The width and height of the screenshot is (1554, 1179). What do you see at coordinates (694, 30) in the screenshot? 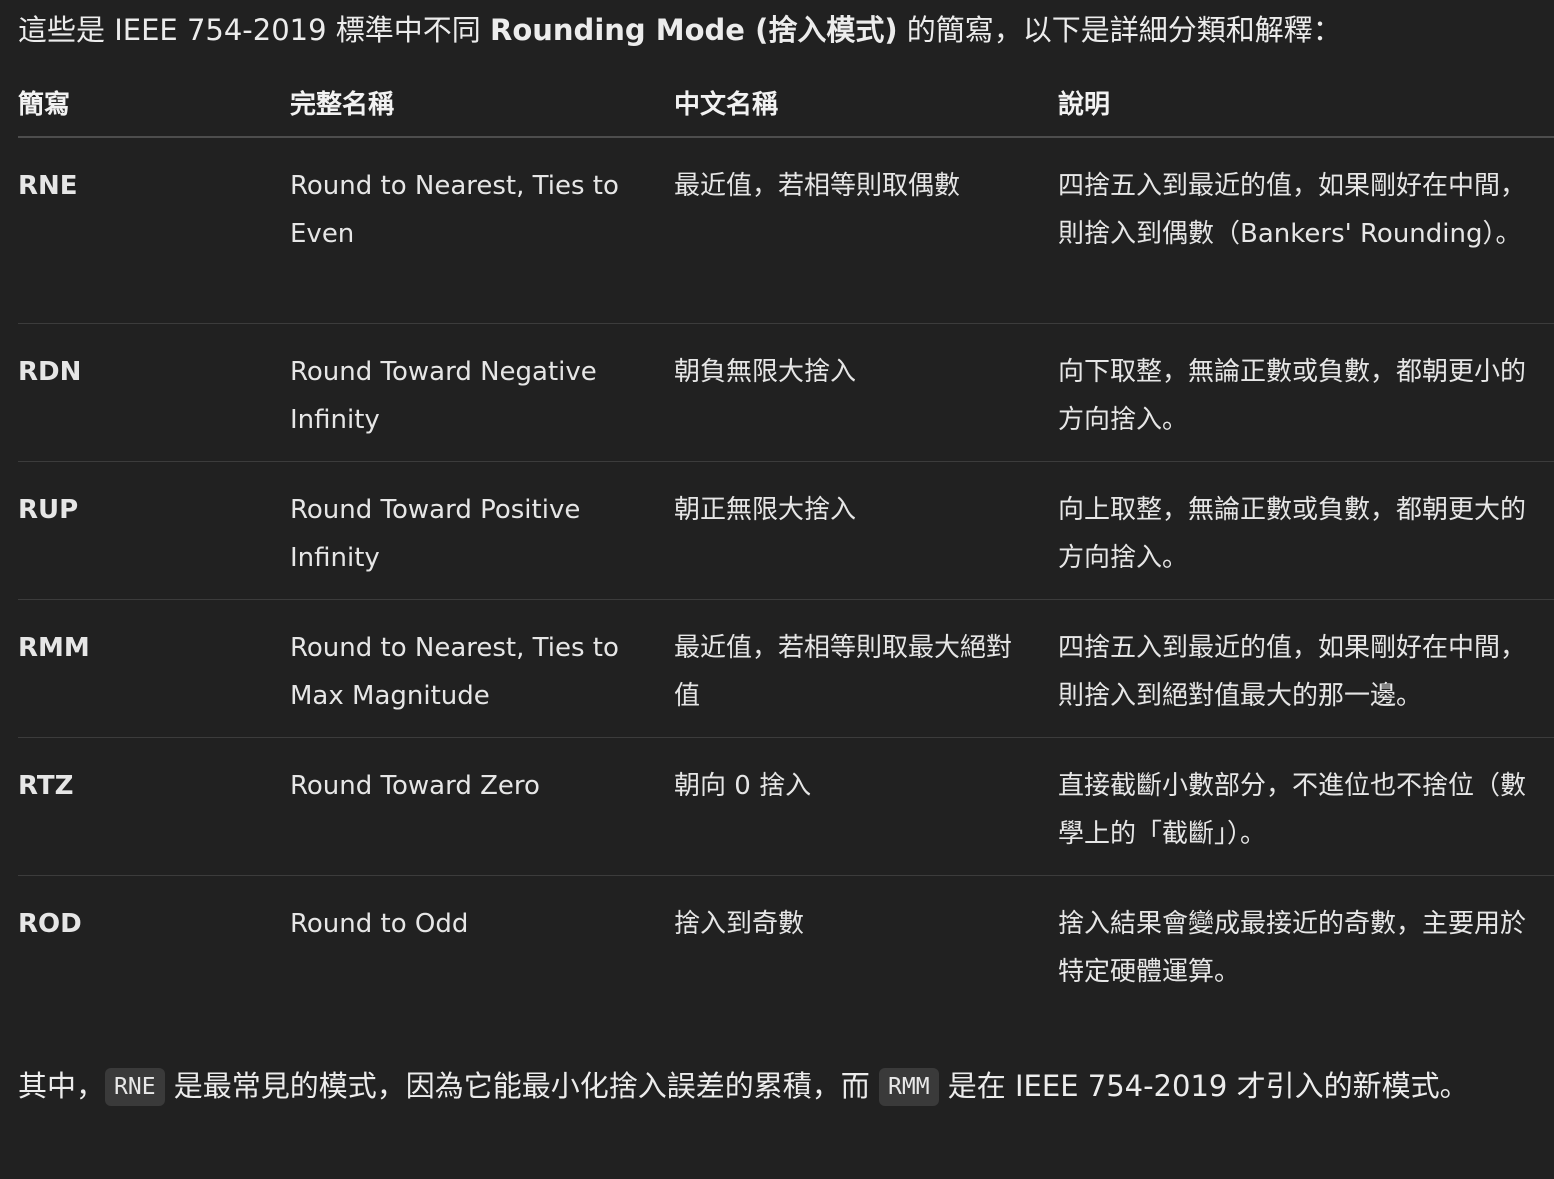
I see `intro-text-bold: Rounding Mode (捨入模式)` at bounding box center [694, 30].